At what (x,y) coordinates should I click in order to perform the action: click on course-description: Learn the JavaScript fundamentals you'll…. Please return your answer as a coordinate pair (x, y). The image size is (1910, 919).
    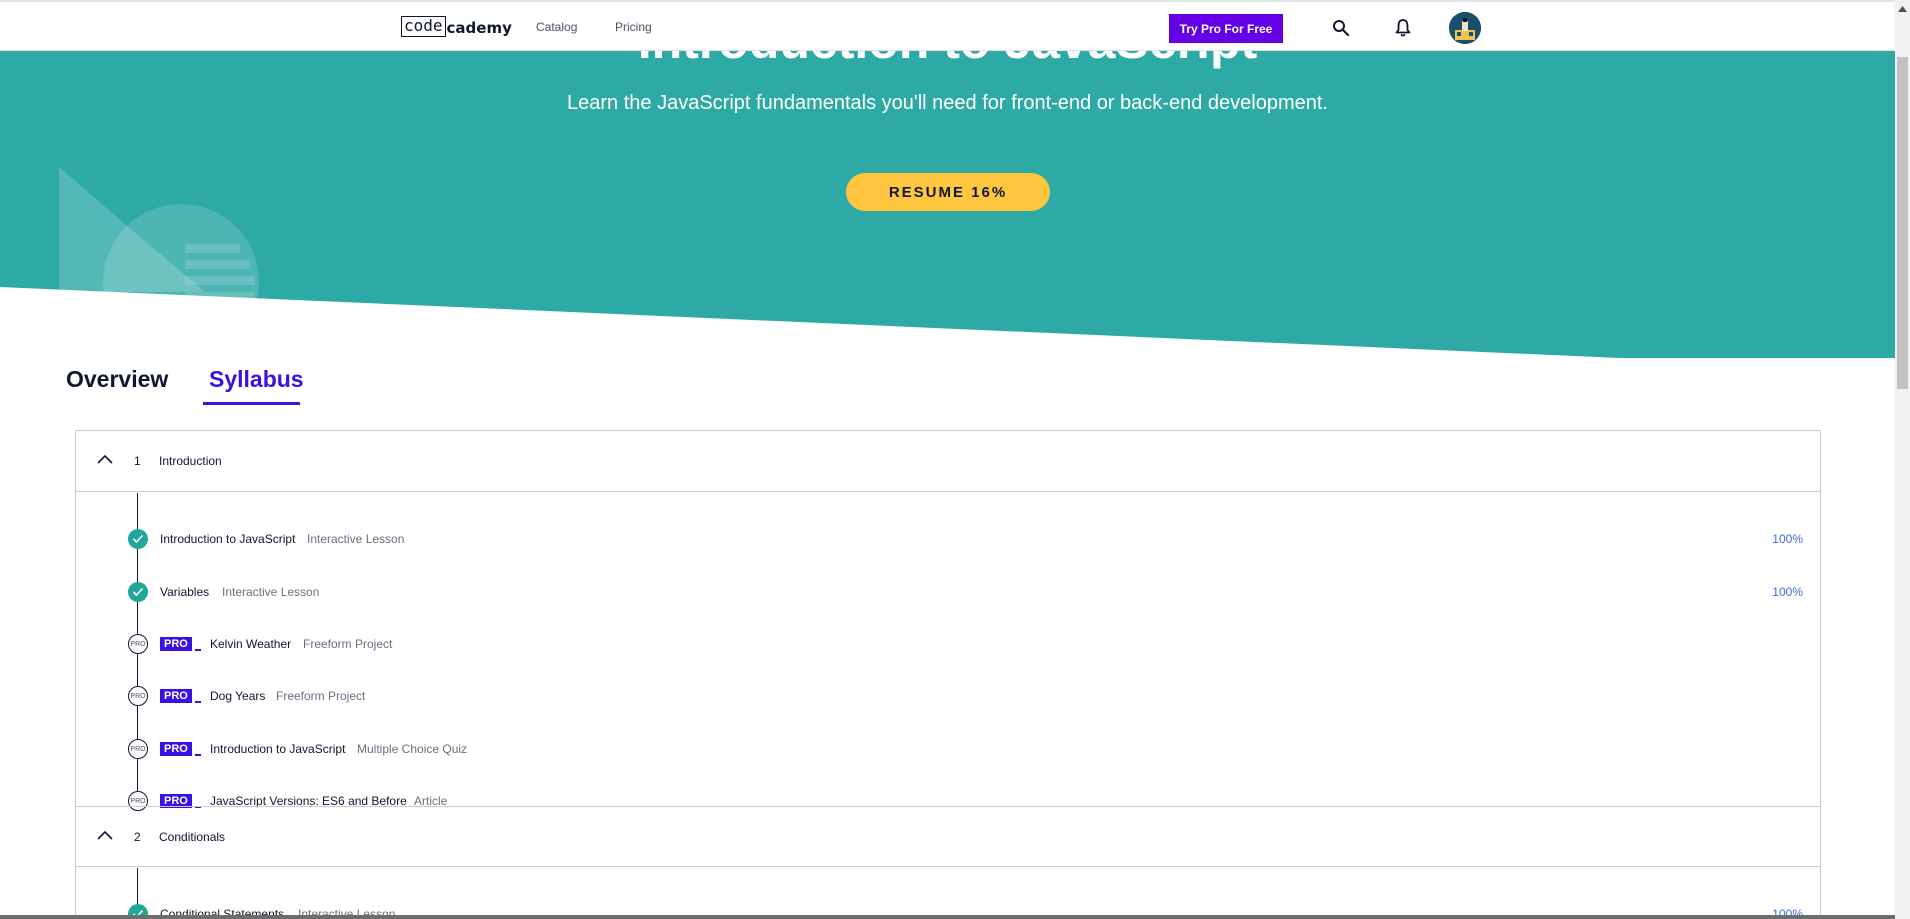
    Looking at the image, I should click on (947, 103).